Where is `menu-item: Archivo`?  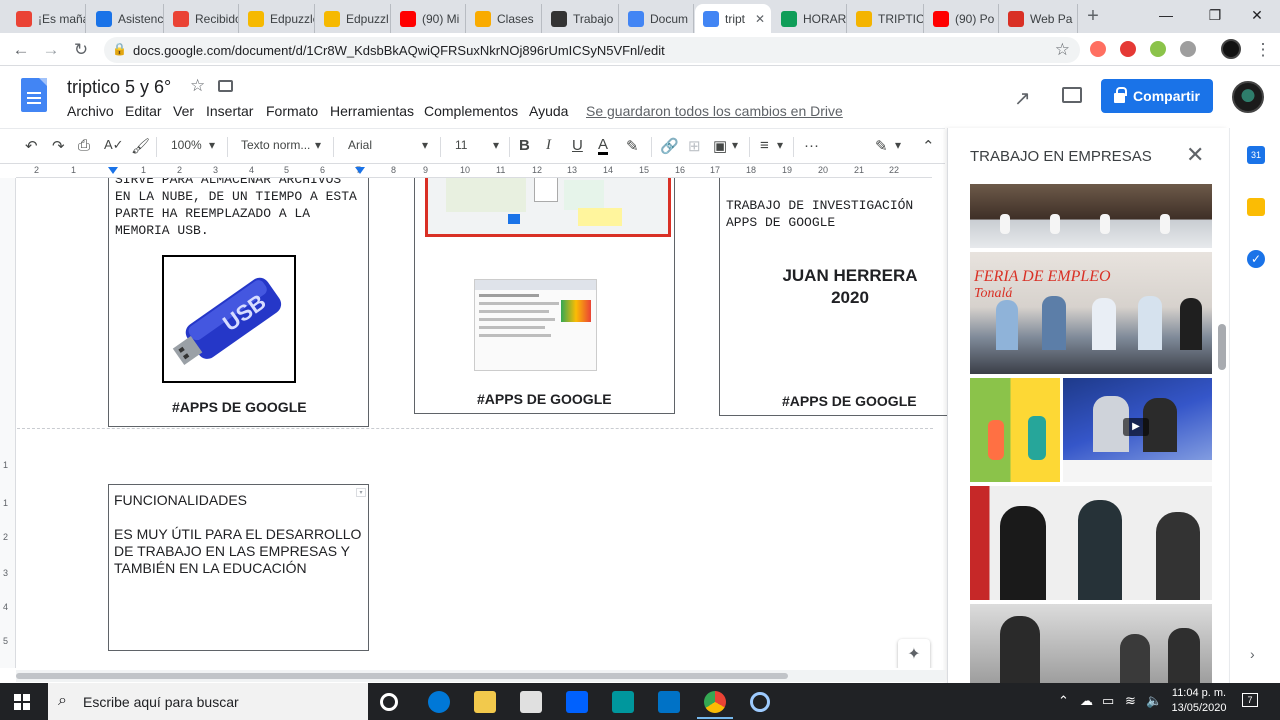
menu-item: Archivo is located at coordinates (90, 111).